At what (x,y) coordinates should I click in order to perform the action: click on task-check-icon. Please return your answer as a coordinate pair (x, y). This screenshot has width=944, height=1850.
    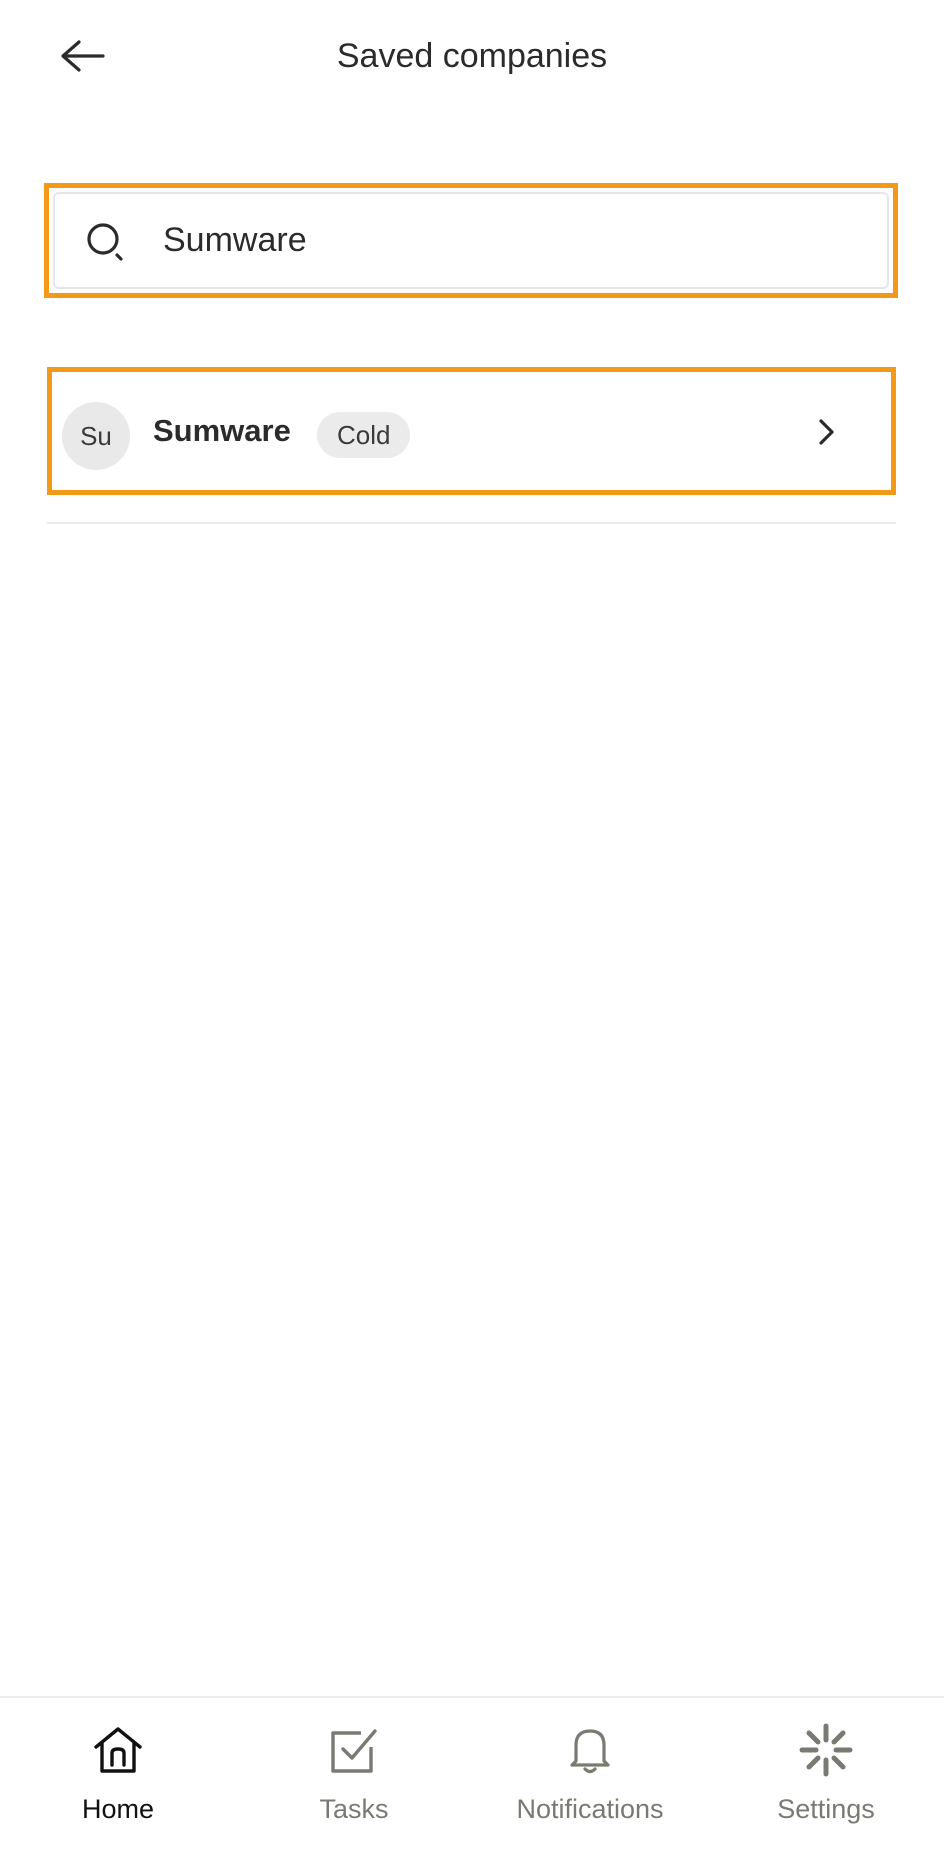
    Looking at the image, I should click on (354, 1750).